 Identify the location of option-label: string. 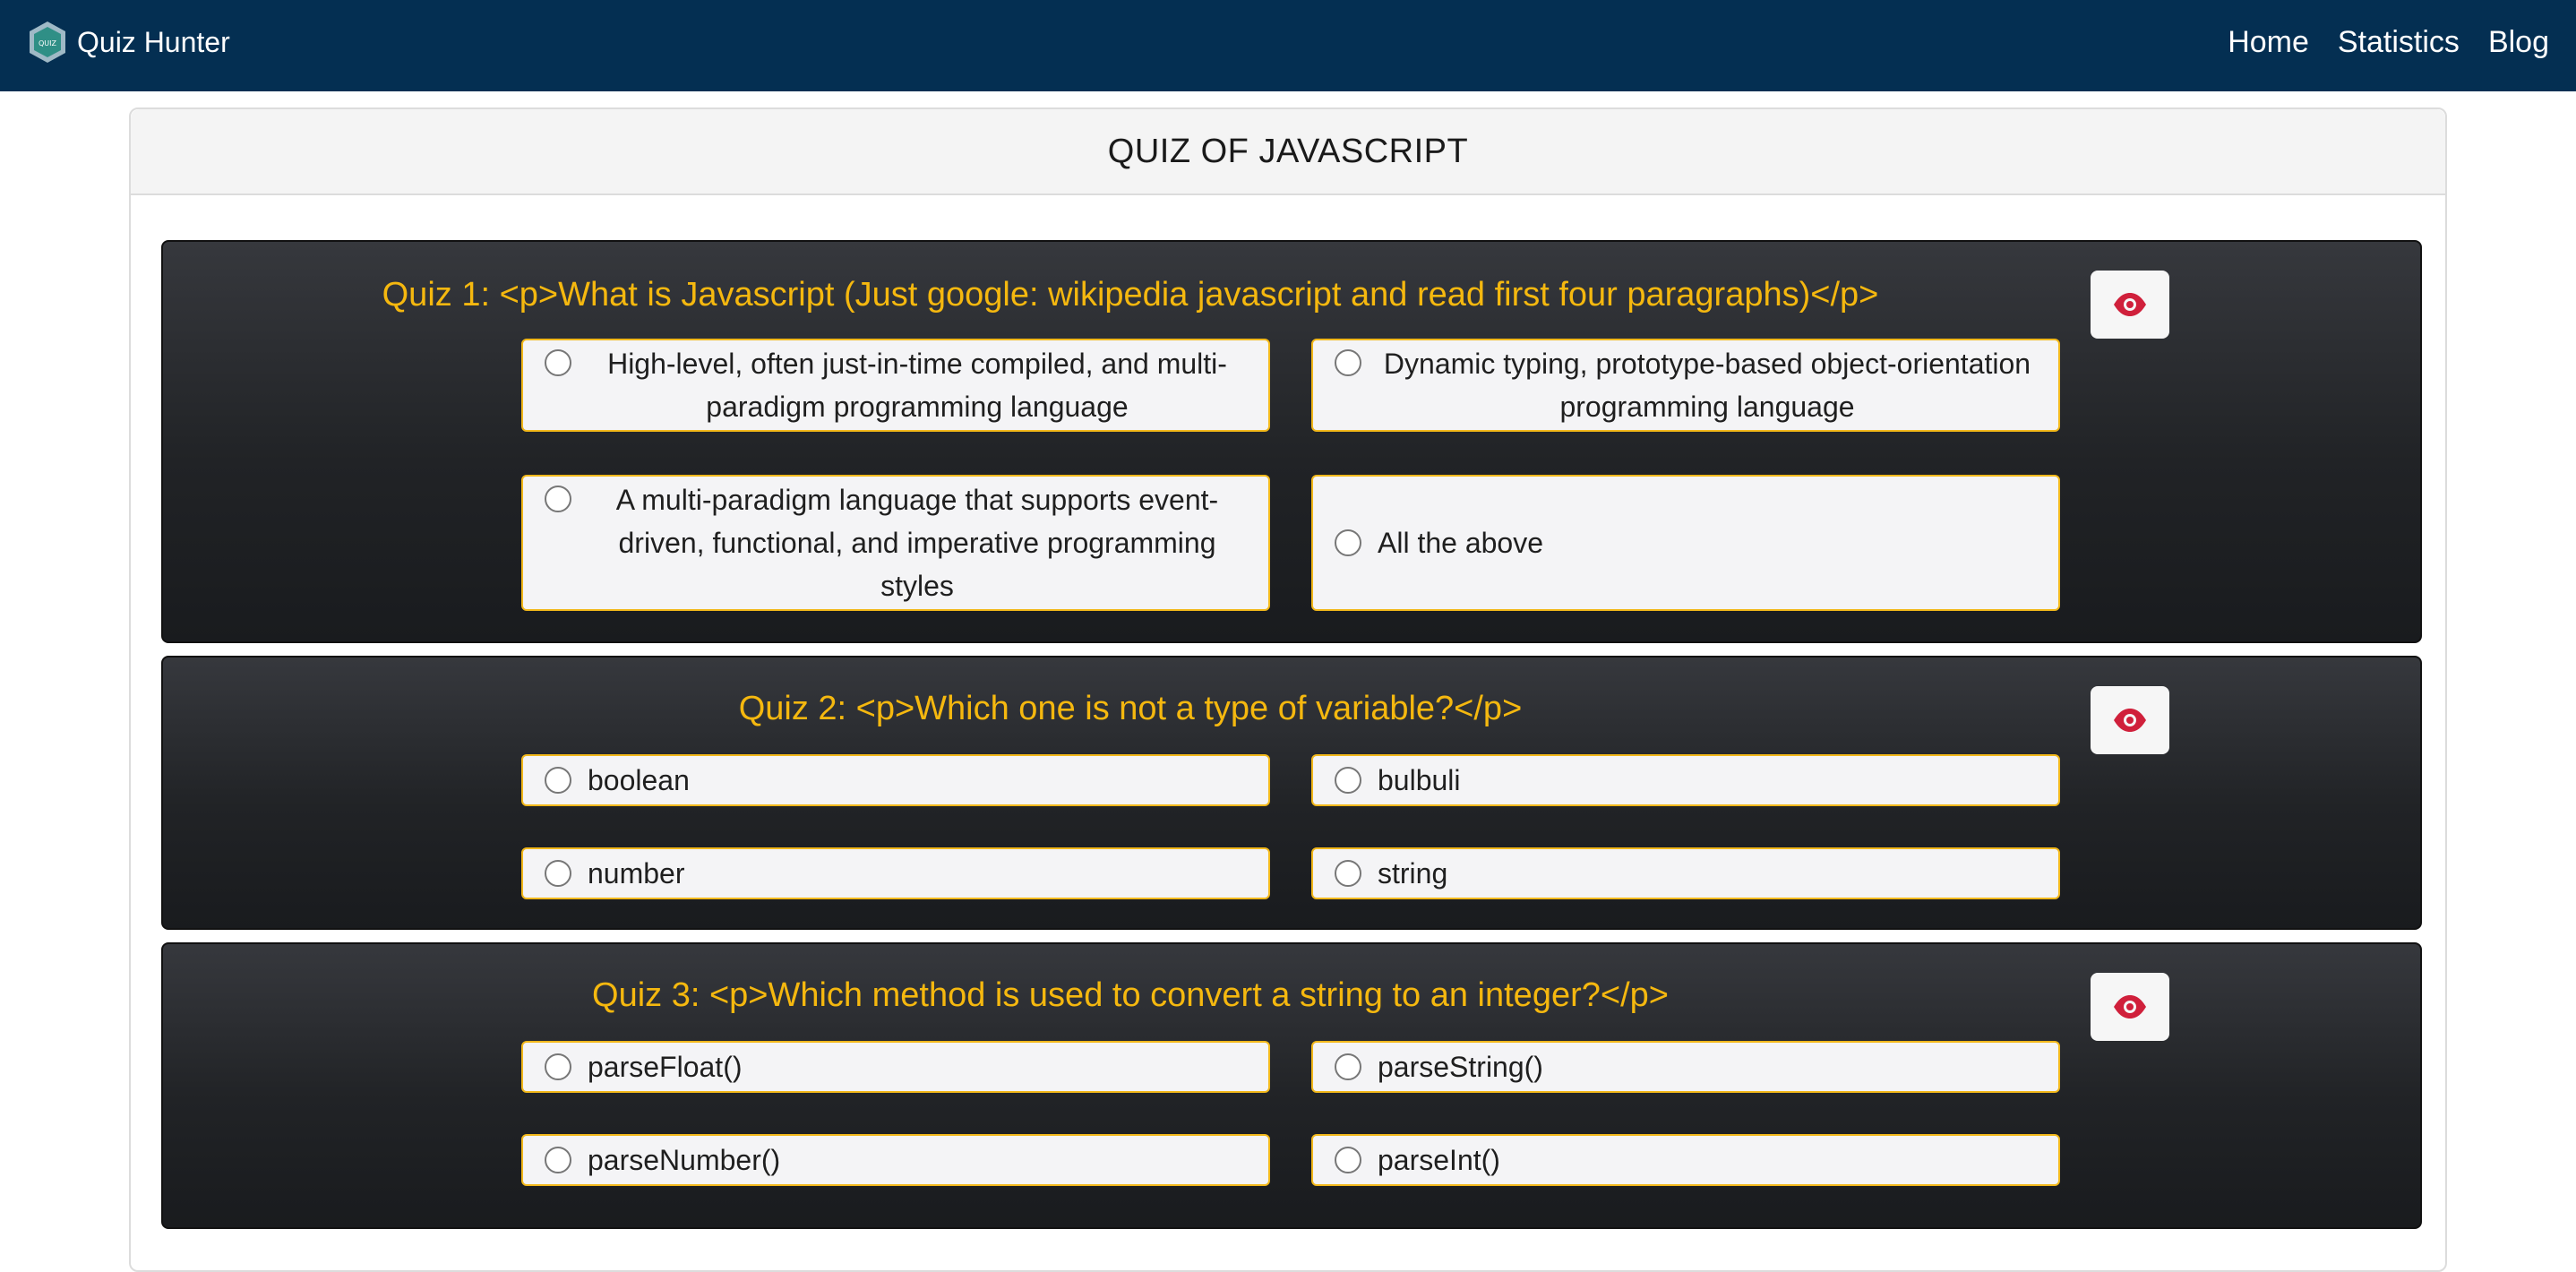
(1413, 874).